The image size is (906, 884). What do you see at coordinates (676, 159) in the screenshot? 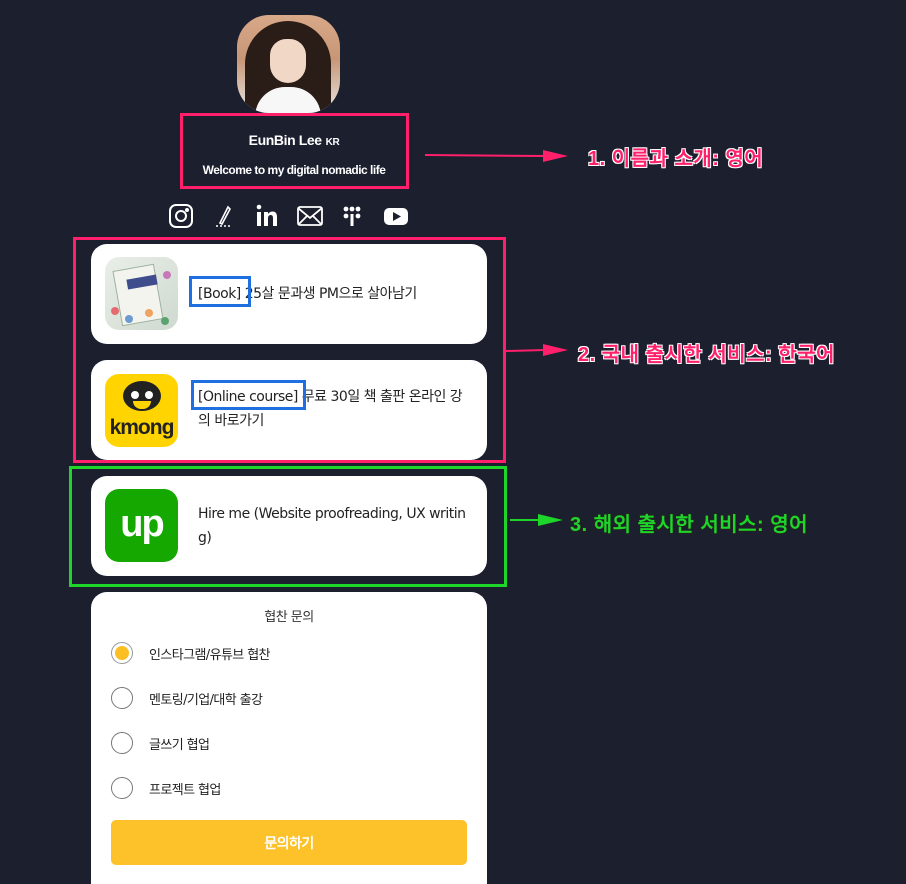
I see `annotation-text-1: 1. 이름과 소개: 영어` at bounding box center [676, 159].